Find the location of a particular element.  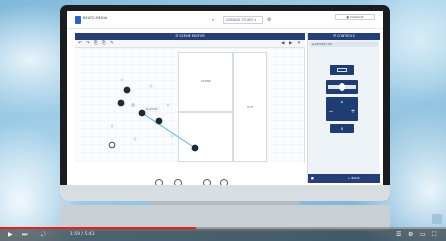

fullscreen-icon: ⛶ is located at coordinates (434, 235).